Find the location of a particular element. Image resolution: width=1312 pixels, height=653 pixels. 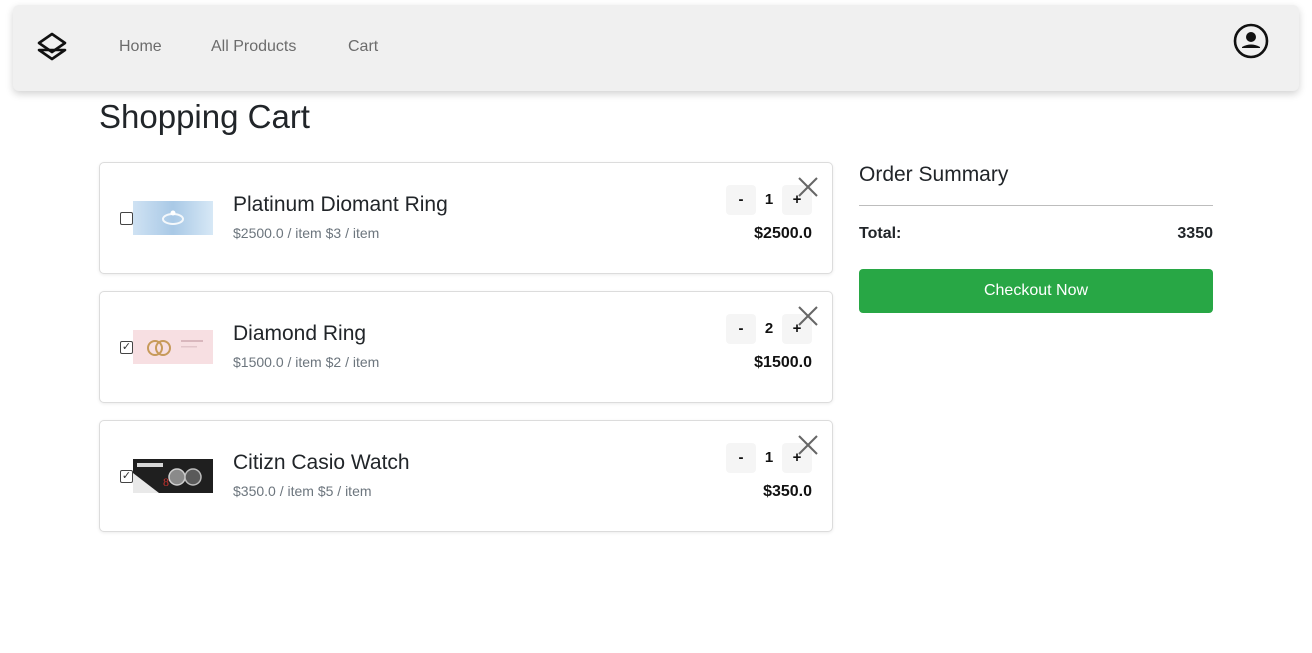

checkout-button: Checkout Now is located at coordinates (1036, 291).